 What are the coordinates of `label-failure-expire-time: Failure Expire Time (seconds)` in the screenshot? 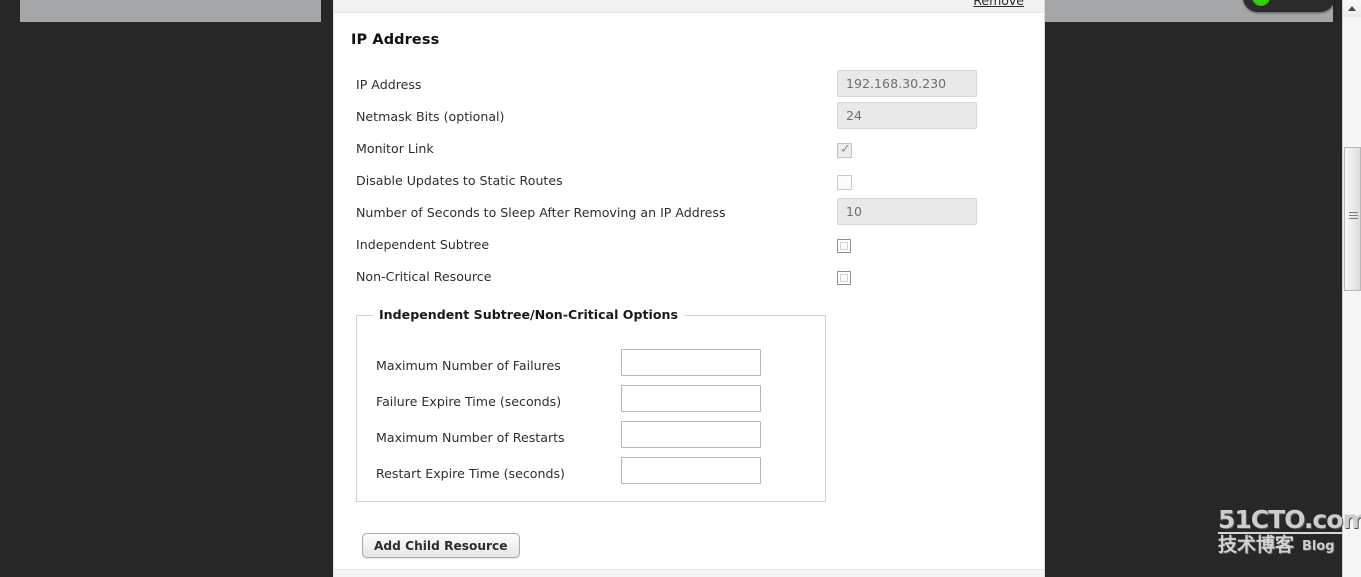 It's located at (469, 401).